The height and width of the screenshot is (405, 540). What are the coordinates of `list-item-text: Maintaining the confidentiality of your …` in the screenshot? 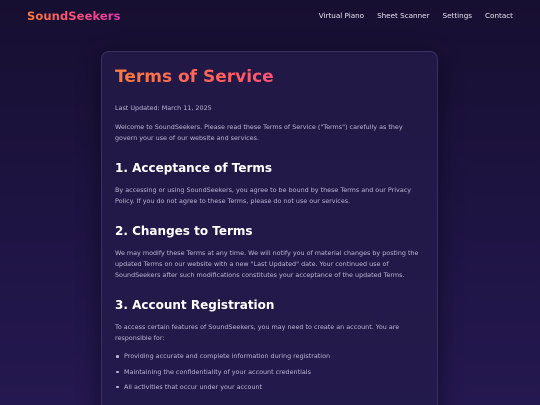 It's located at (217, 371).